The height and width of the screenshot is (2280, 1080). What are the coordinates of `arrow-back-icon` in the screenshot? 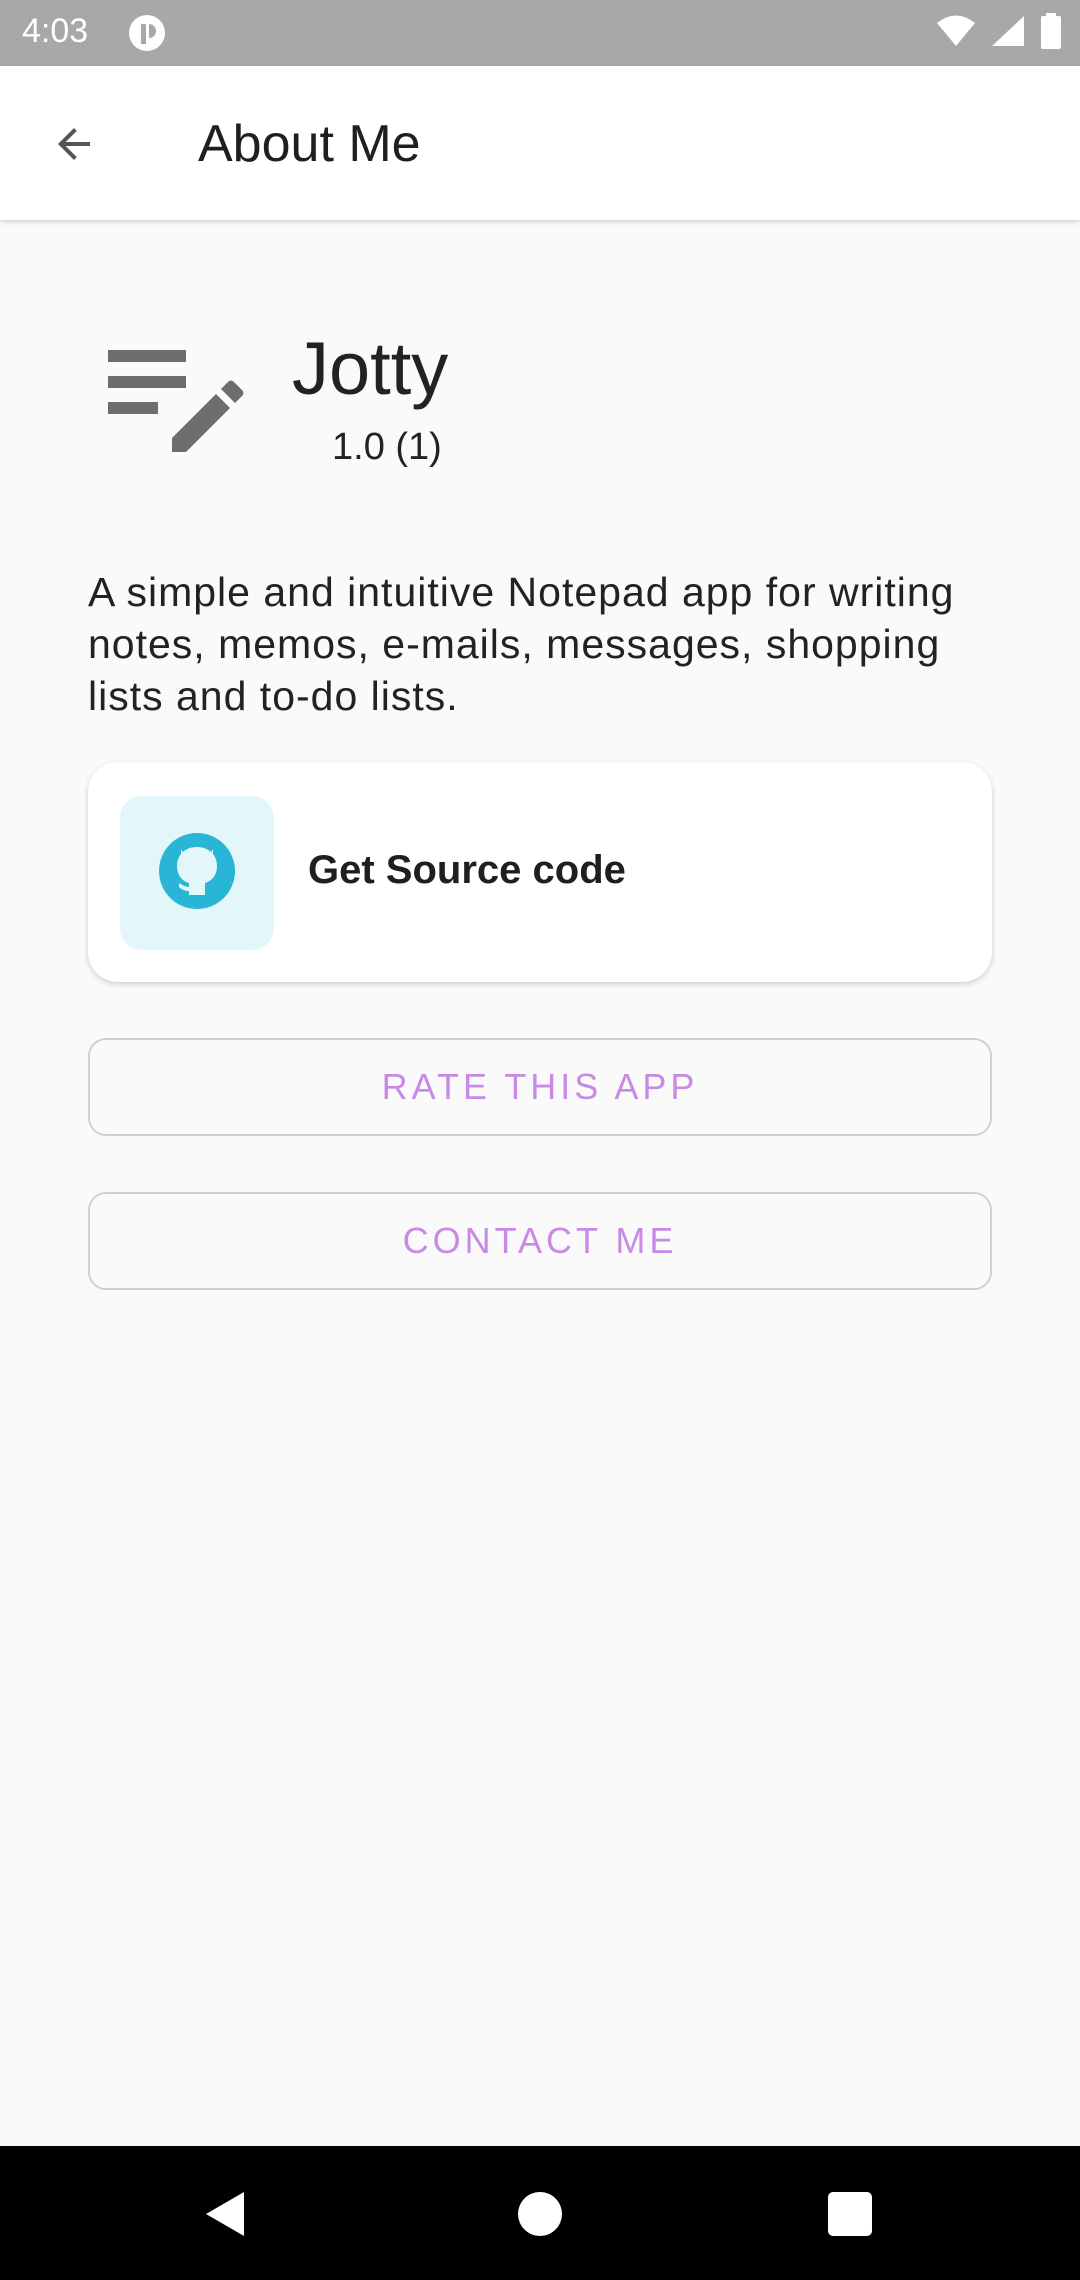 It's located at (74, 146).